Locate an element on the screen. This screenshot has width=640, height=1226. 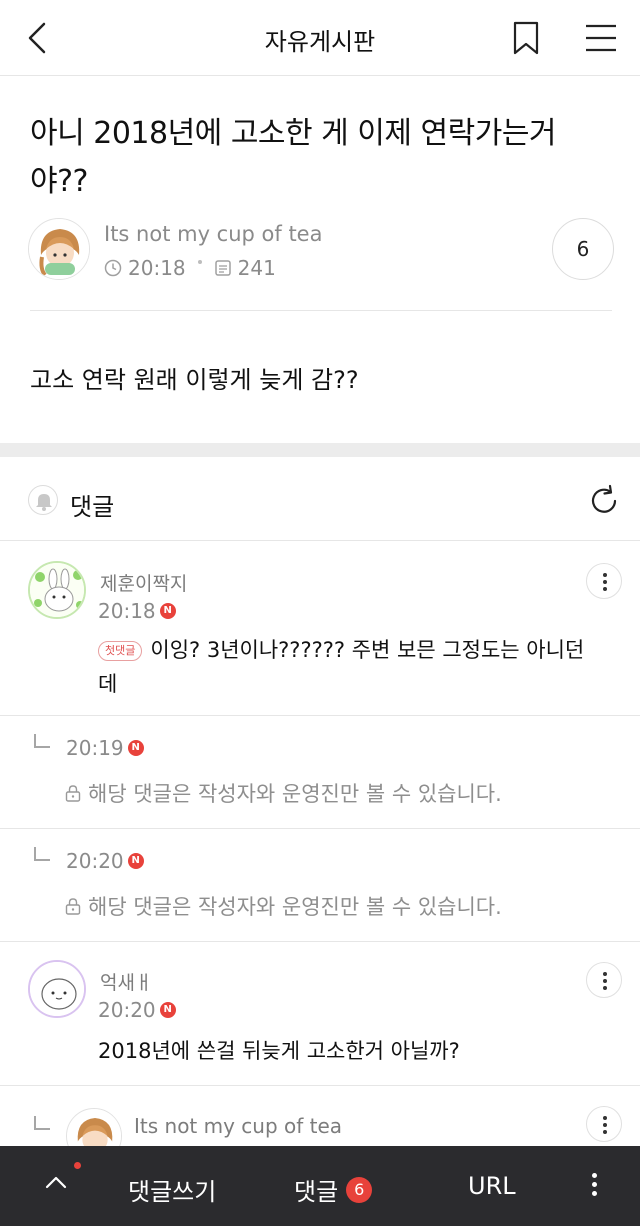
reply-time: 20:20 N is located at coordinates (105, 861).